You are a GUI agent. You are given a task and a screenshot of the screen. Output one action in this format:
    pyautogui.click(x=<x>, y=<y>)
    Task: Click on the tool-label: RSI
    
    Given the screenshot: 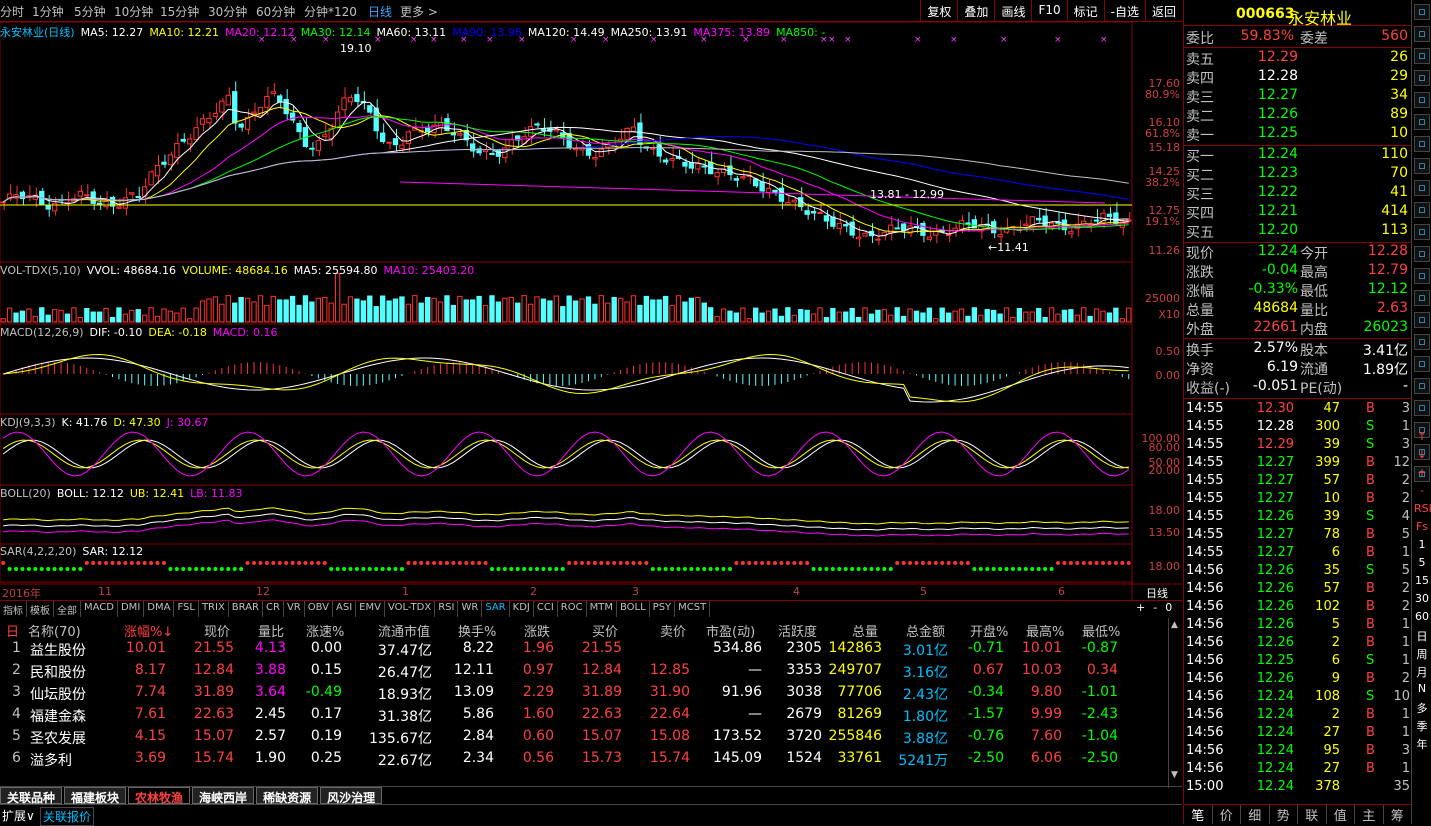 What is the action you would take?
    pyautogui.click(x=1422, y=510)
    